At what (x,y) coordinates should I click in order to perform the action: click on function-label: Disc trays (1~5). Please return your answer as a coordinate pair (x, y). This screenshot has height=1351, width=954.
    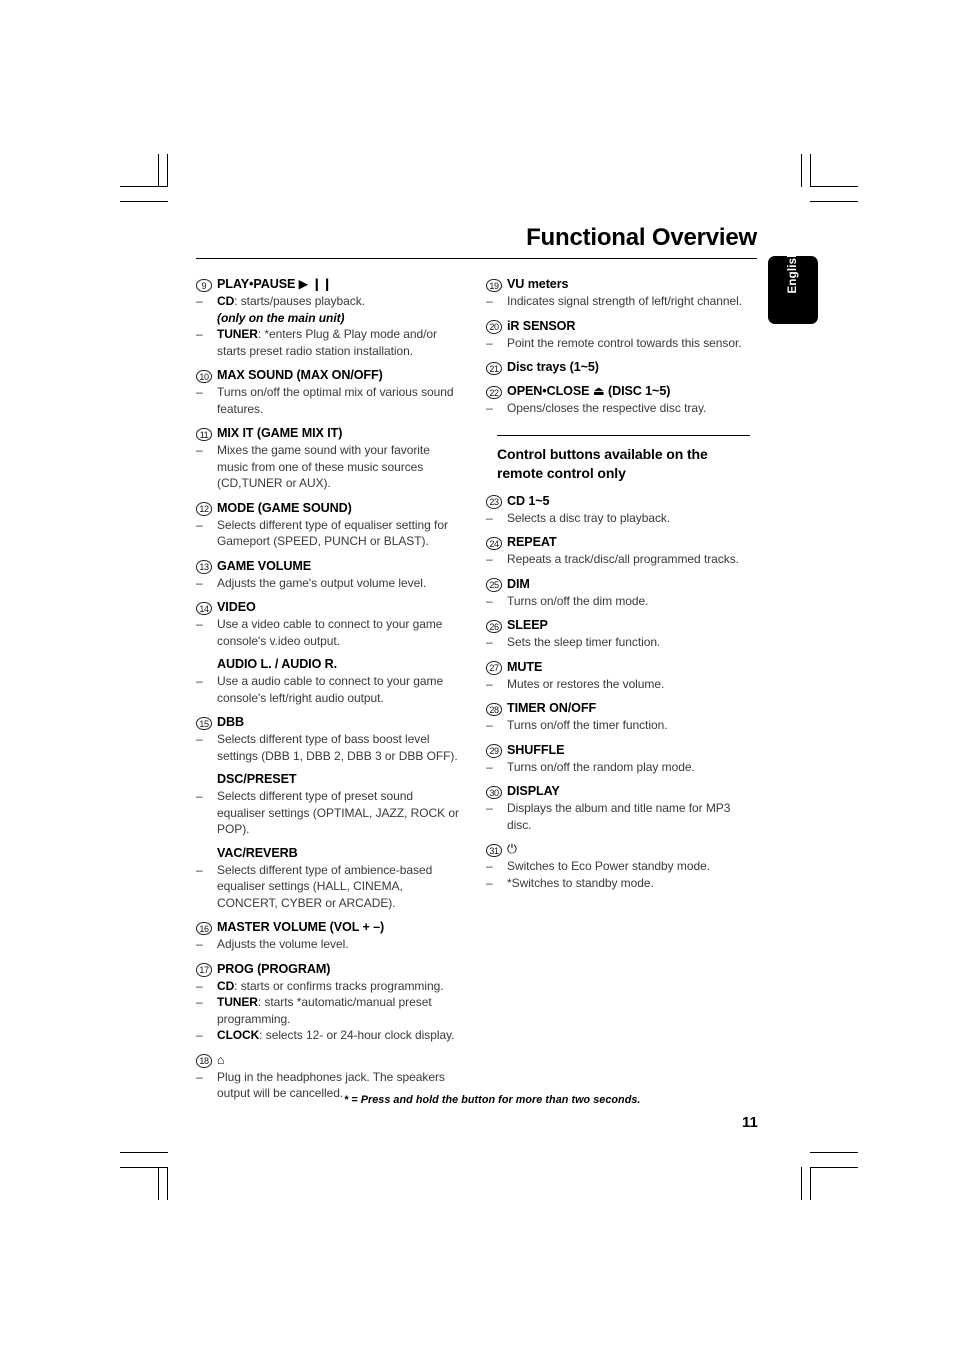
    Looking at the image, I should click on (553, 367).